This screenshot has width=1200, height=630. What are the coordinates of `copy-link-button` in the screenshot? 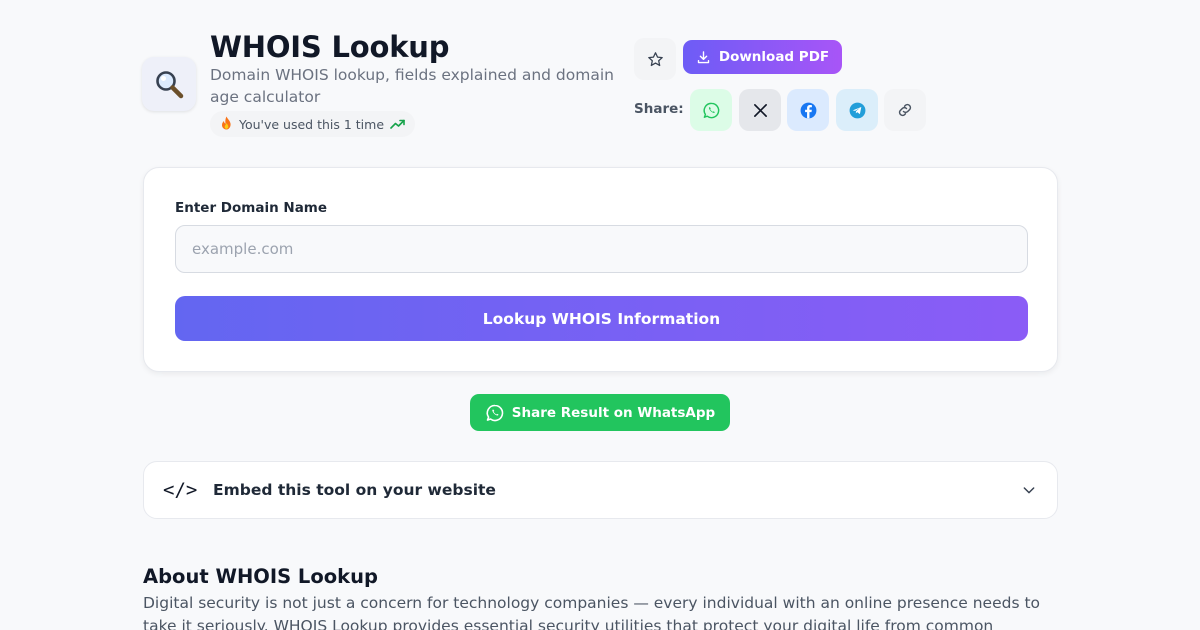 It's located at (905, 110).